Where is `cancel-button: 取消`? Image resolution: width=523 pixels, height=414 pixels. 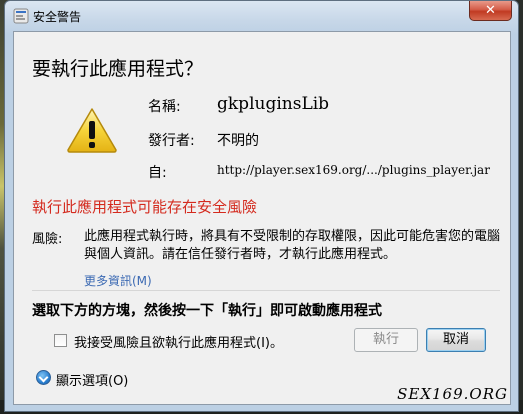
cancel-button: 取消 is located at coordinates (456, 340).